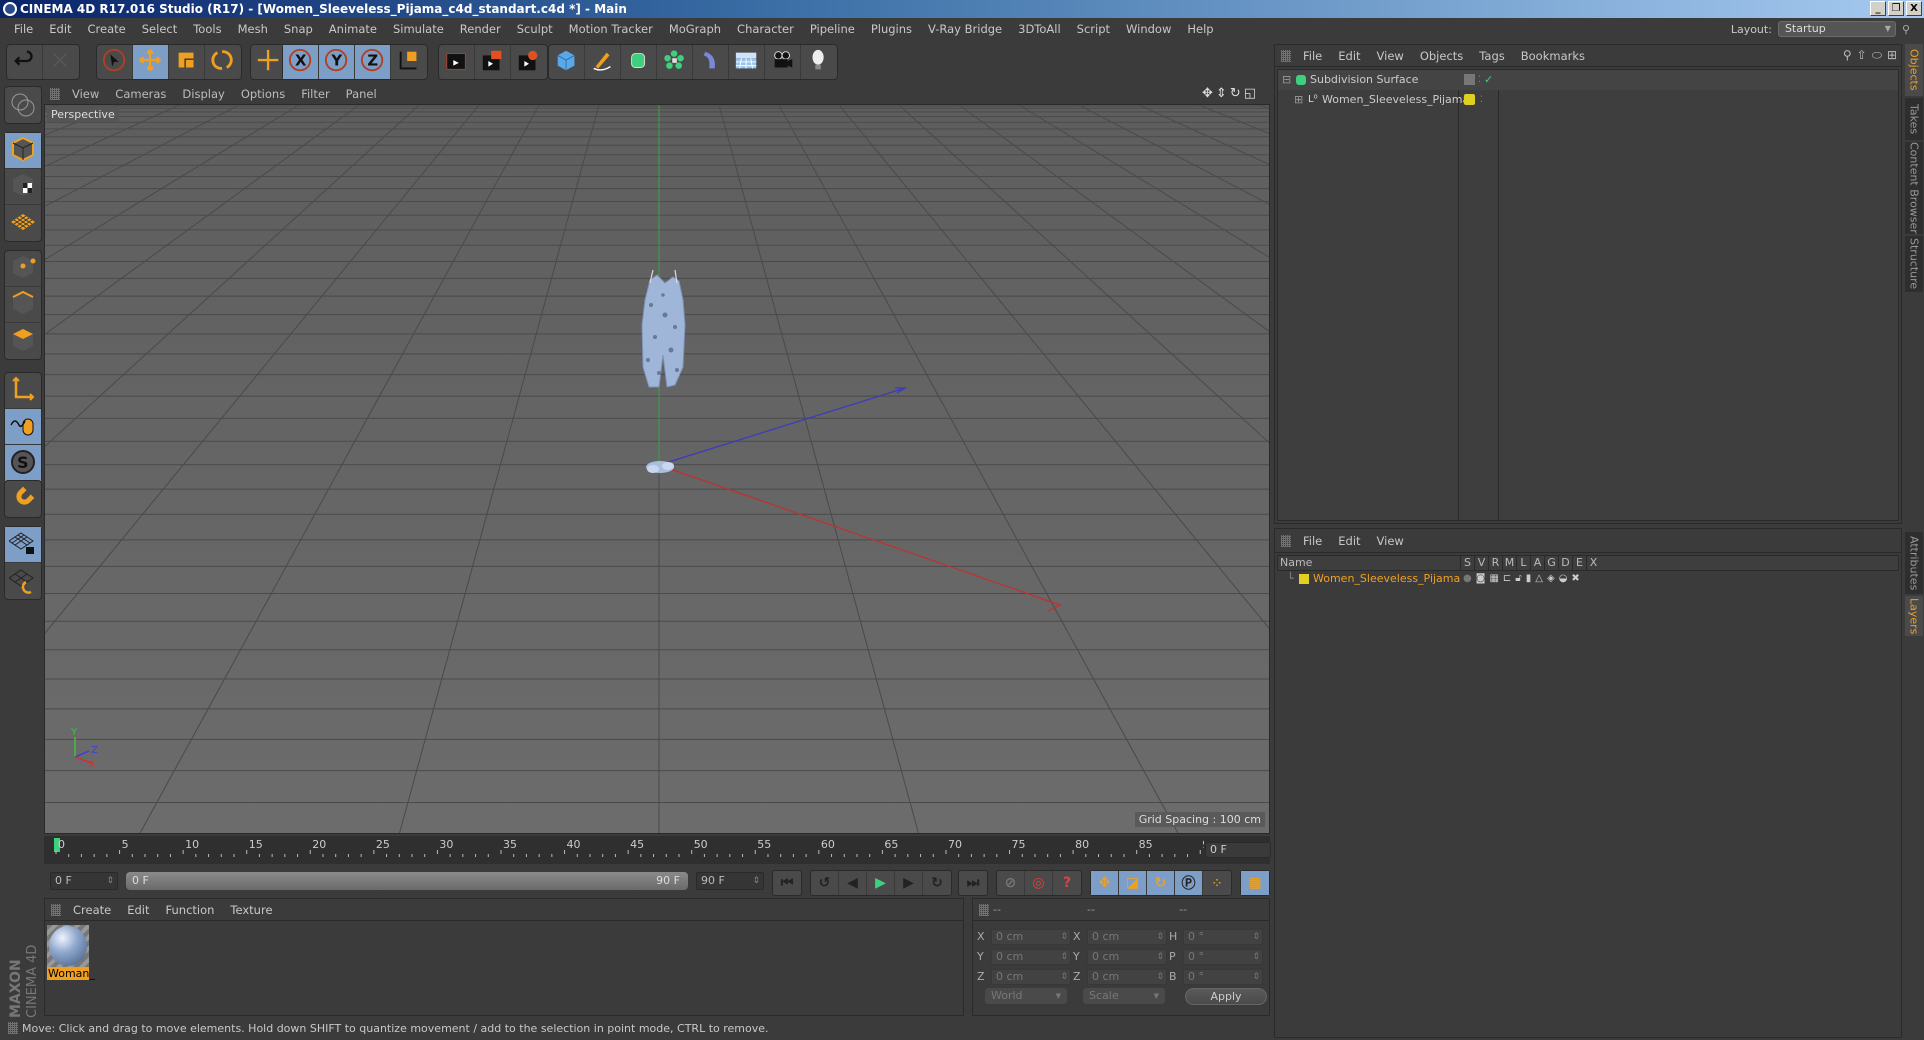  What do you see at coordinates (407, 881) in the screenshot?
I see `preview-range-slider: 0 F 90 F` at bounding box center [407, 881].